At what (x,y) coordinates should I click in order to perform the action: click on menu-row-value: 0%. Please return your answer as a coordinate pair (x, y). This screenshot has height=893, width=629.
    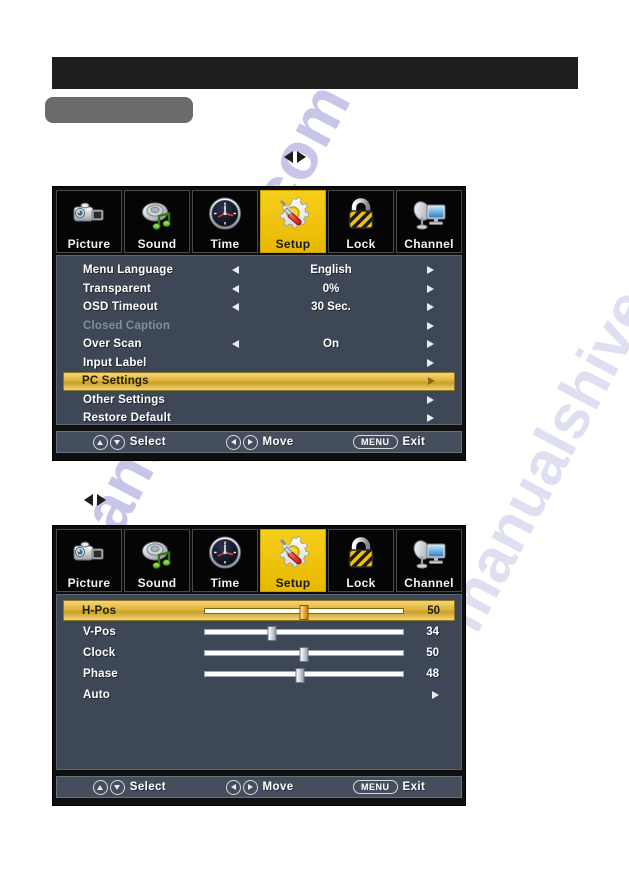
    Looking at the image, I should click on (331, 288).